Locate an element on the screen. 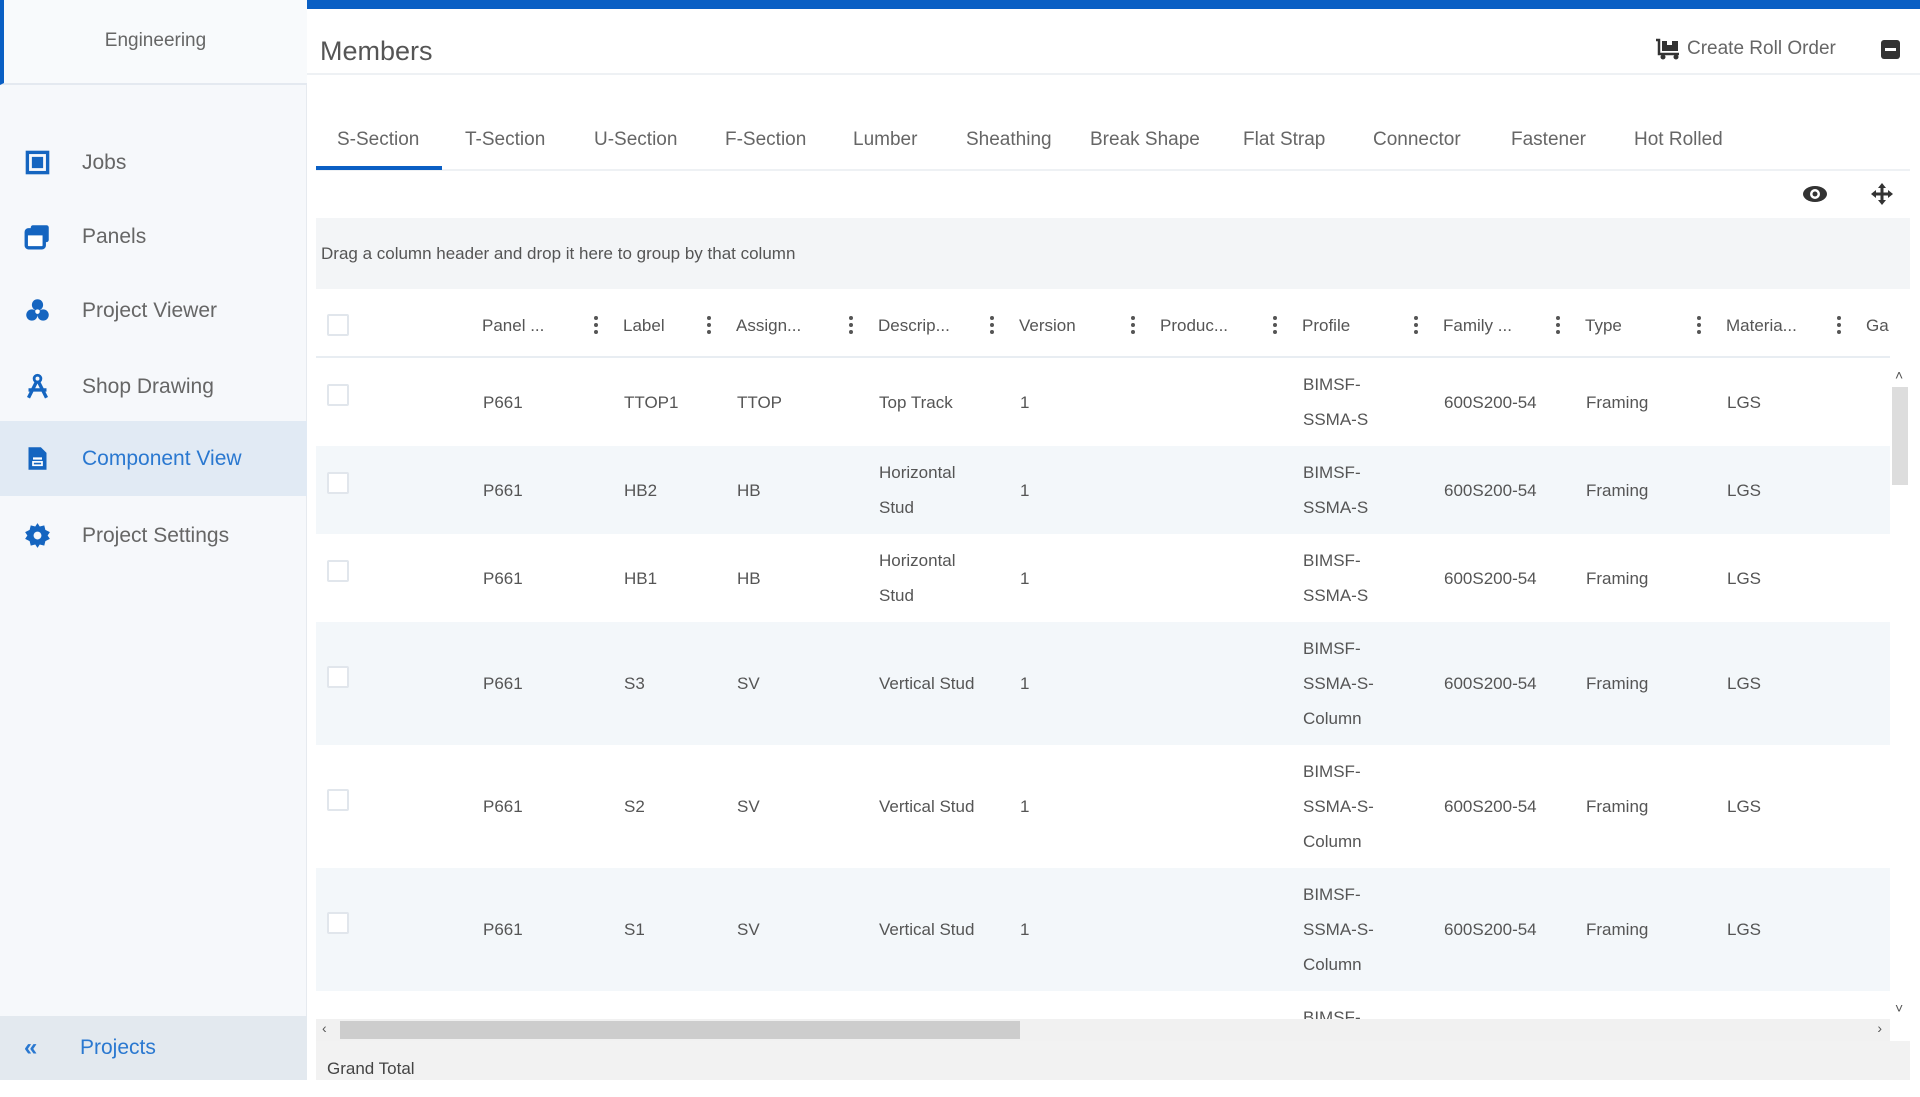 Image resolution: width=1920 pixels, height=1097 pixels. tab-u-section: U-Section is located at coordinates (635, 140).